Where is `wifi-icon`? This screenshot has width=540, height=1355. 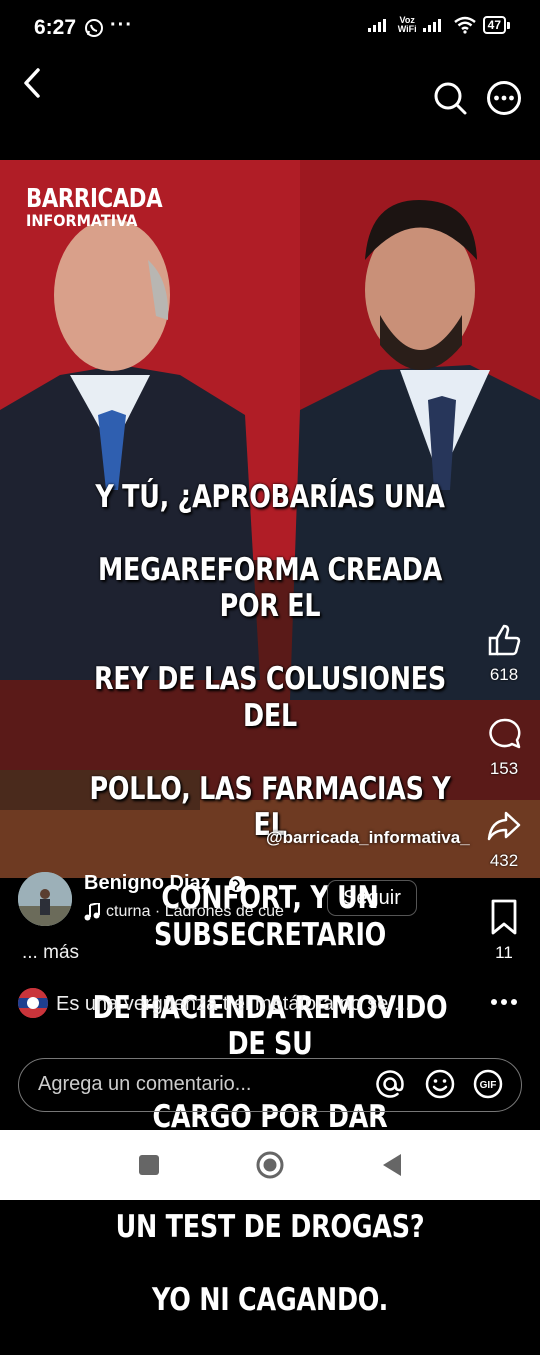 wifi-icon is located at coordinates (464, 25).